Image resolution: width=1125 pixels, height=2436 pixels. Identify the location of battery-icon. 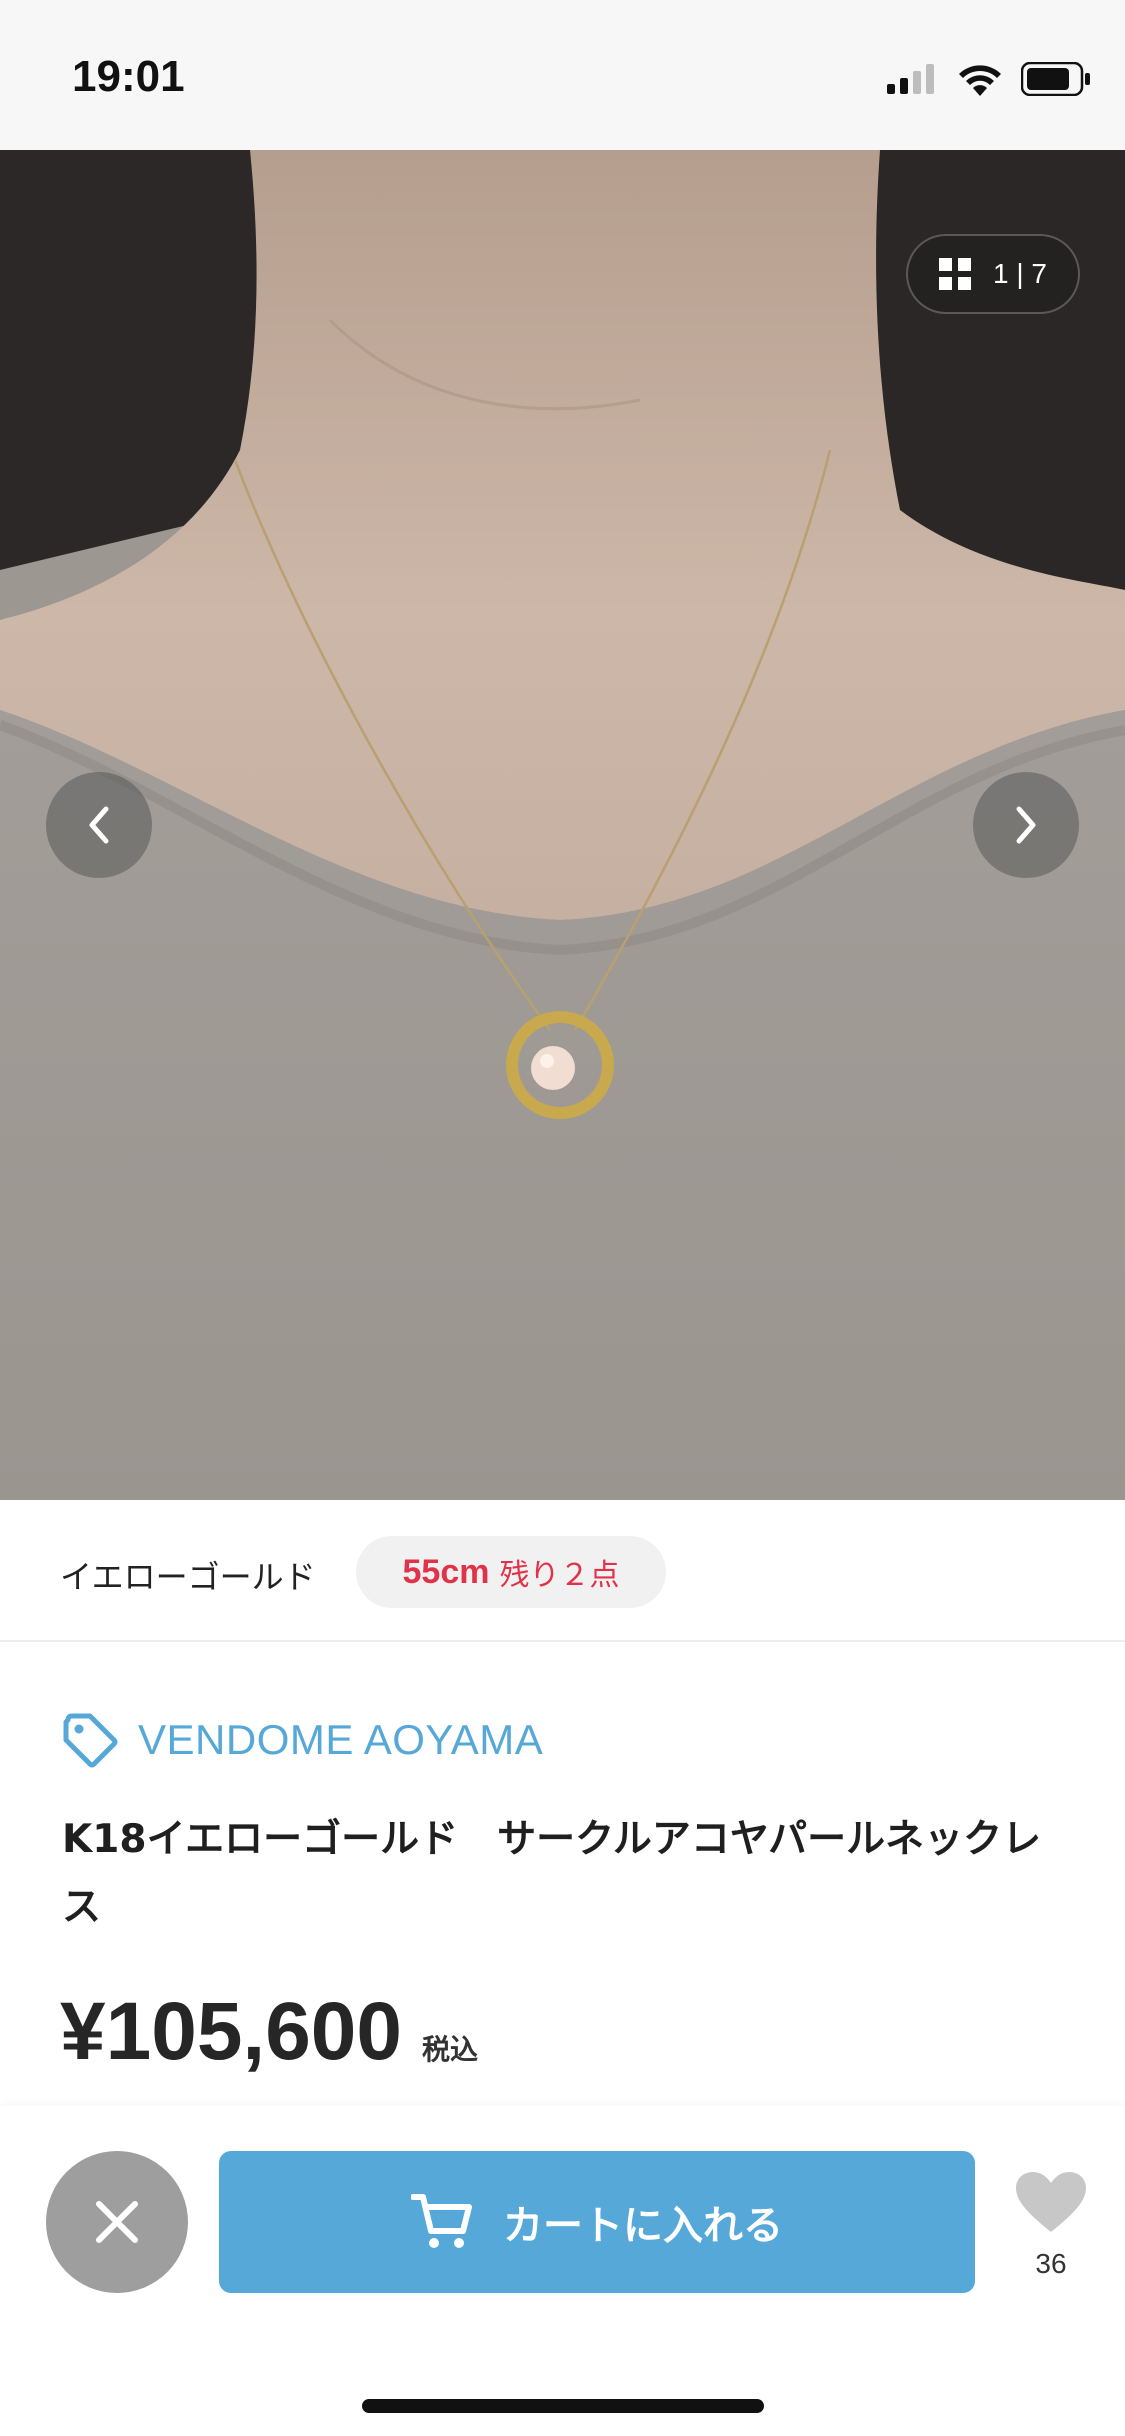
(1055, 79).